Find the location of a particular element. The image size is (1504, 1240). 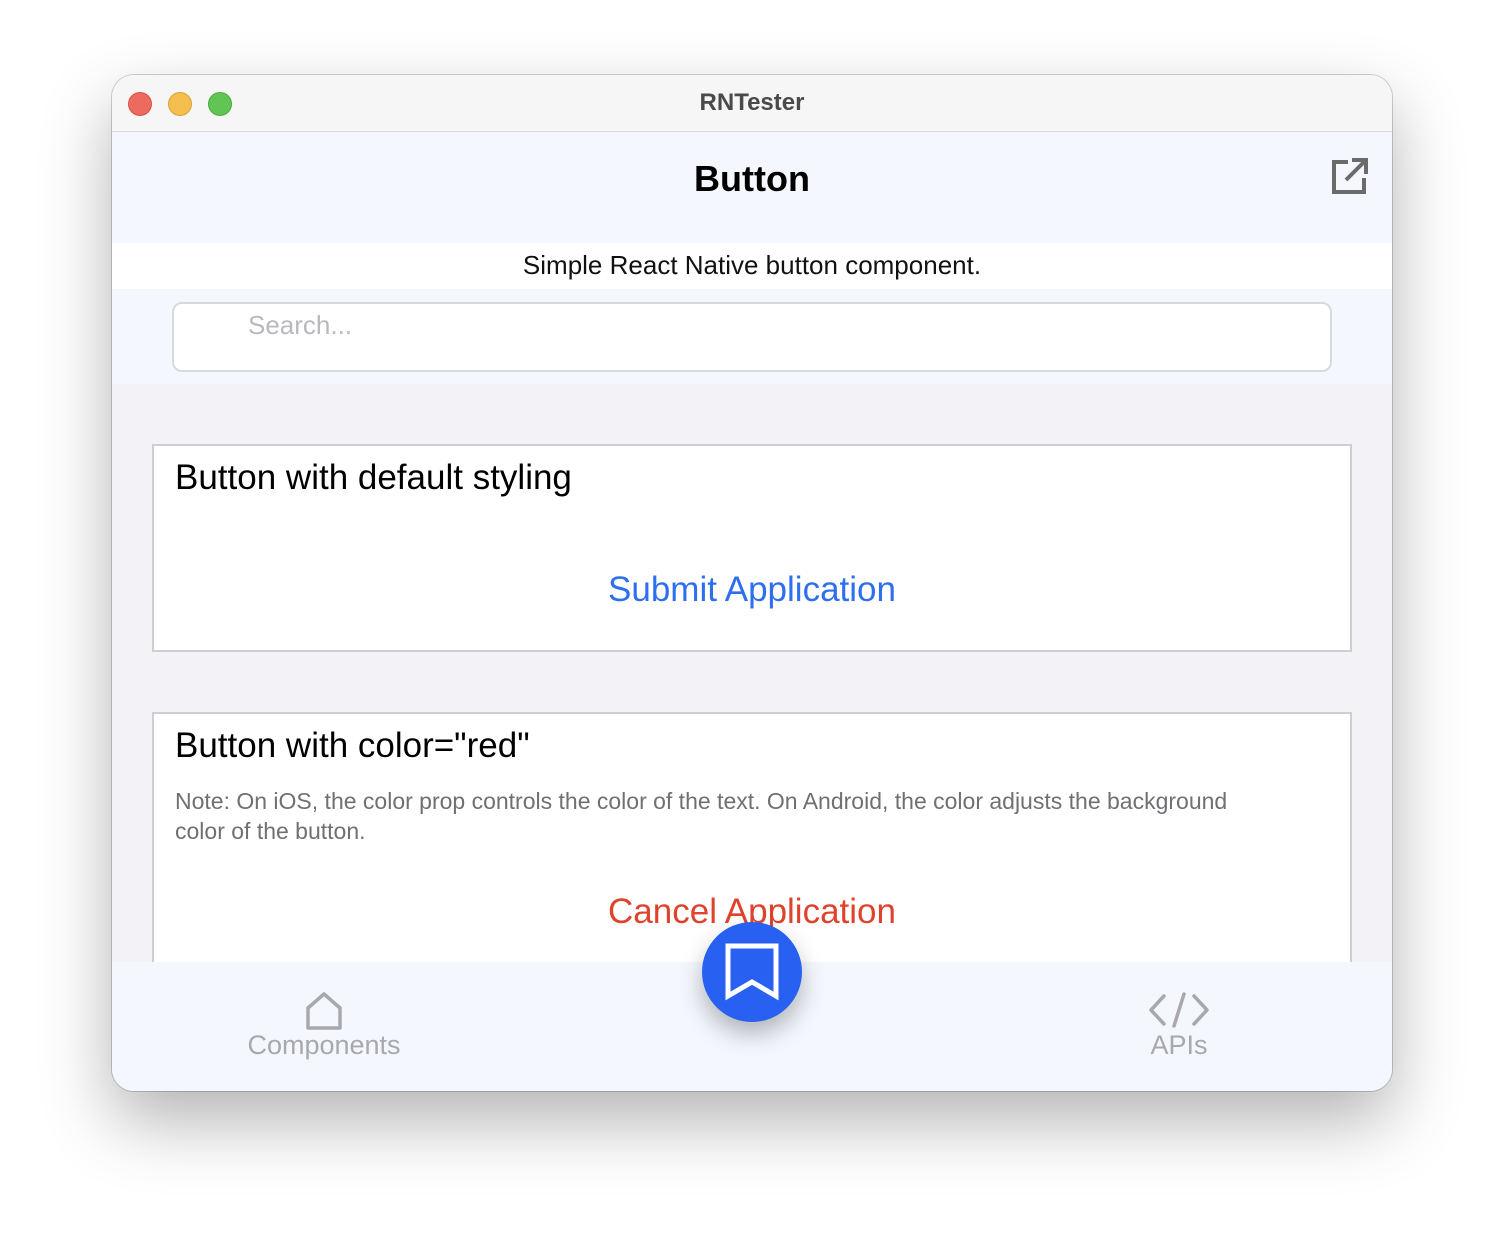

code-icon is located at coordinates (1179, 1010).